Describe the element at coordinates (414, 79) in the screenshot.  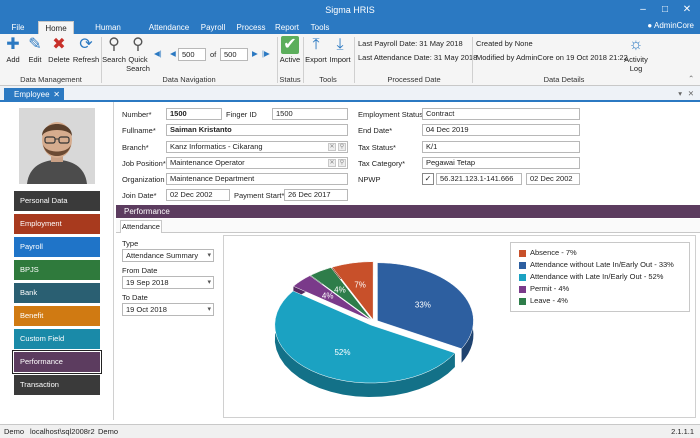
I see `group-processed-date: Processed Date` at that location.